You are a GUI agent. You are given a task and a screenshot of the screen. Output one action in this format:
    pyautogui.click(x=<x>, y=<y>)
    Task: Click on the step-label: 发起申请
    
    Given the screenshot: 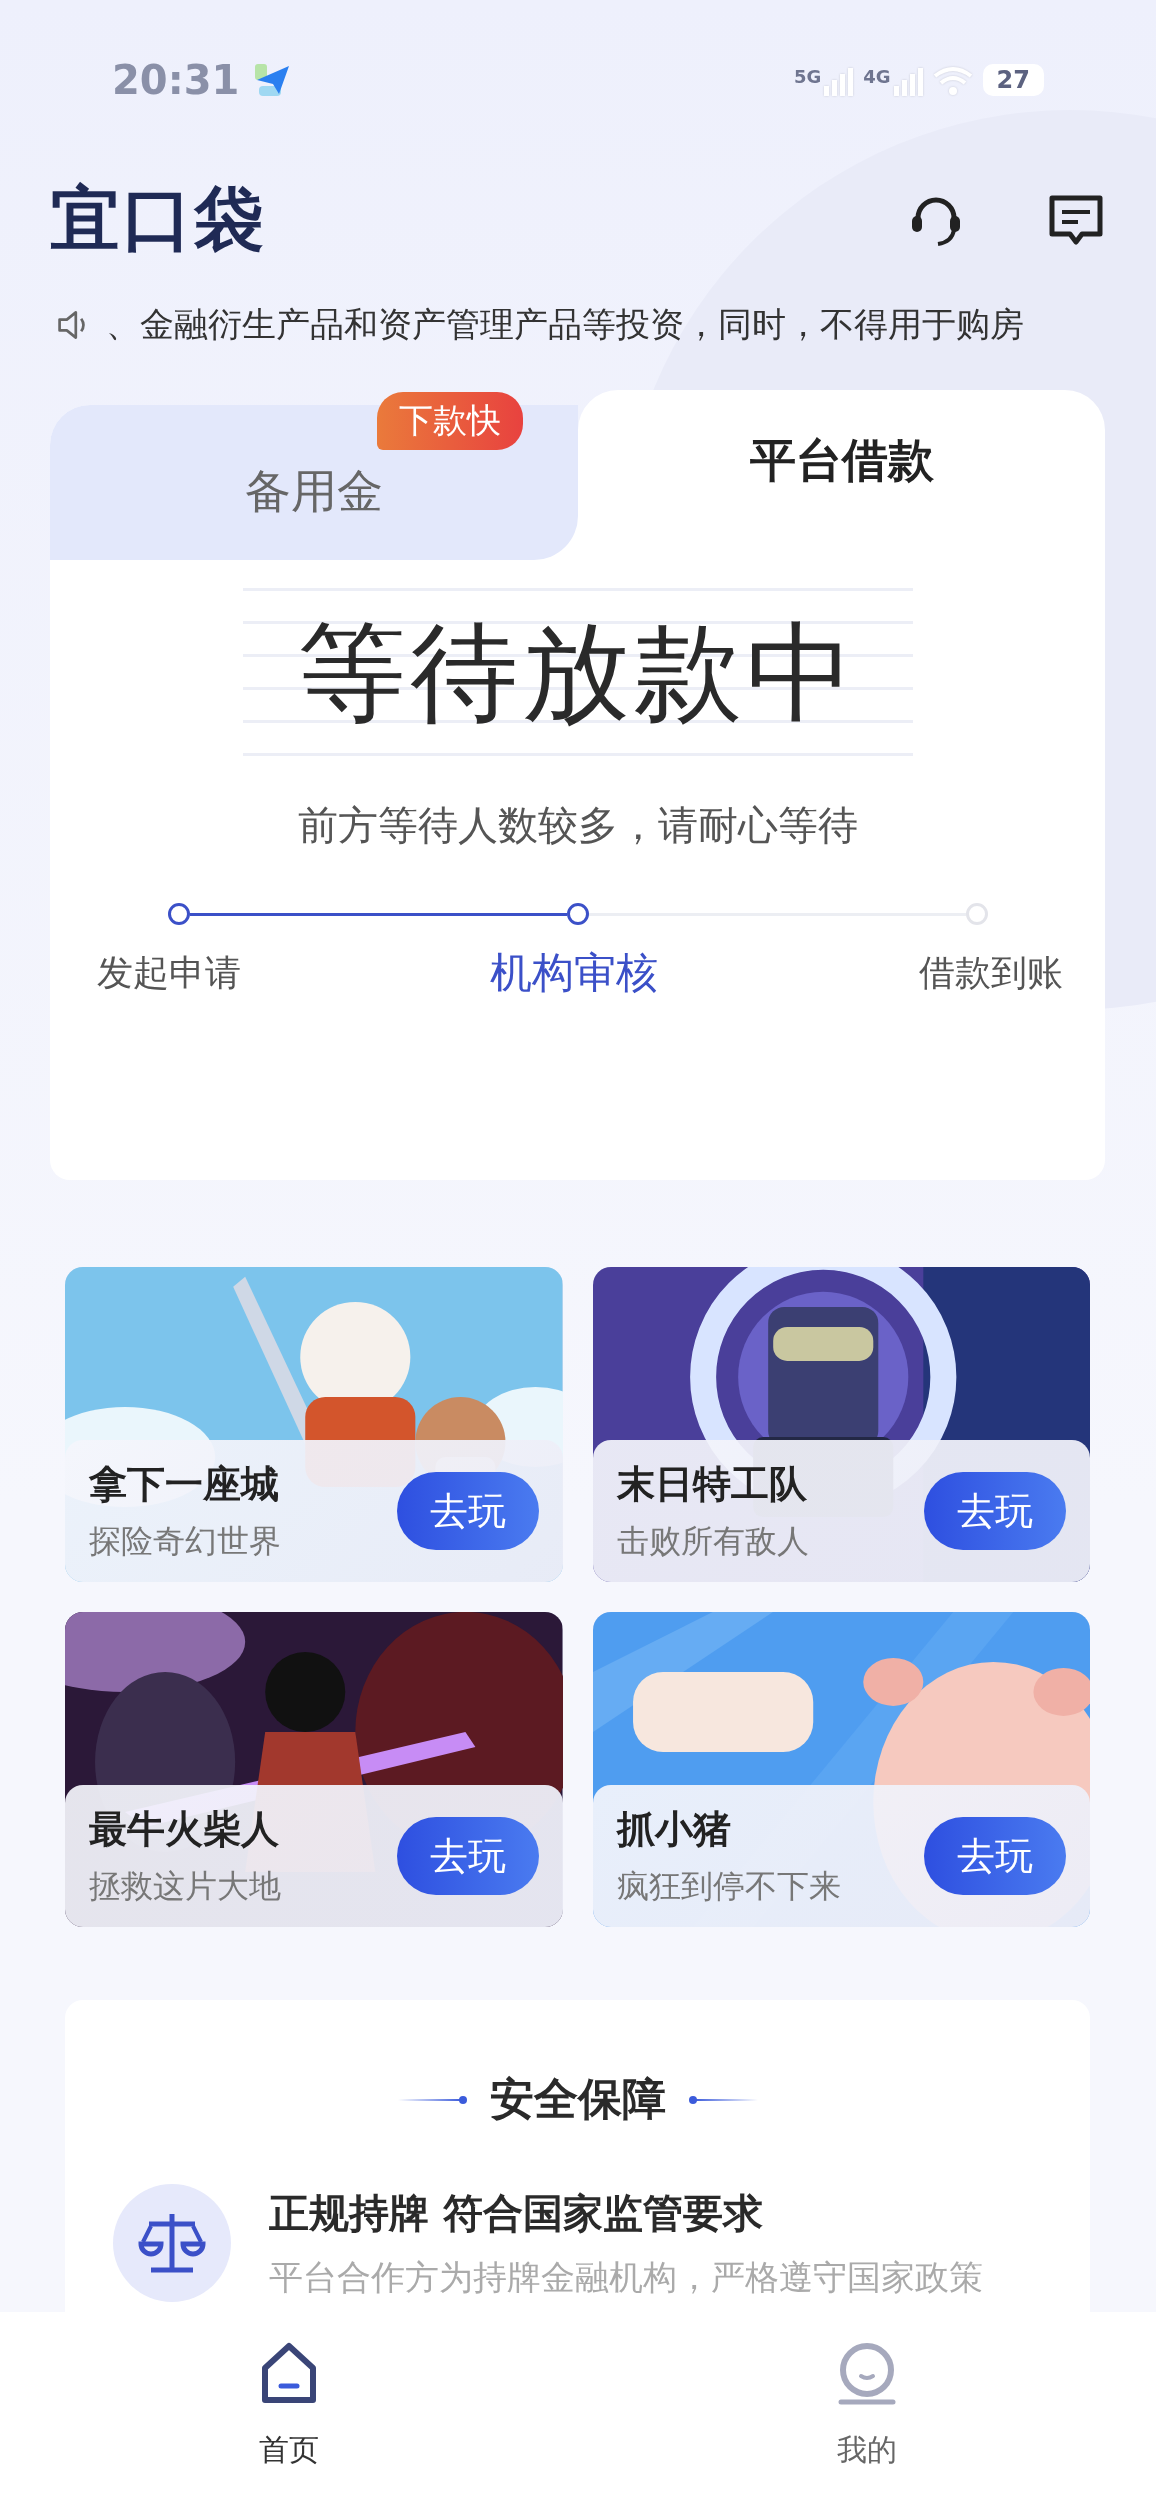 What is the action you would take?
    pyautogui.click(x=168, y=972)
    